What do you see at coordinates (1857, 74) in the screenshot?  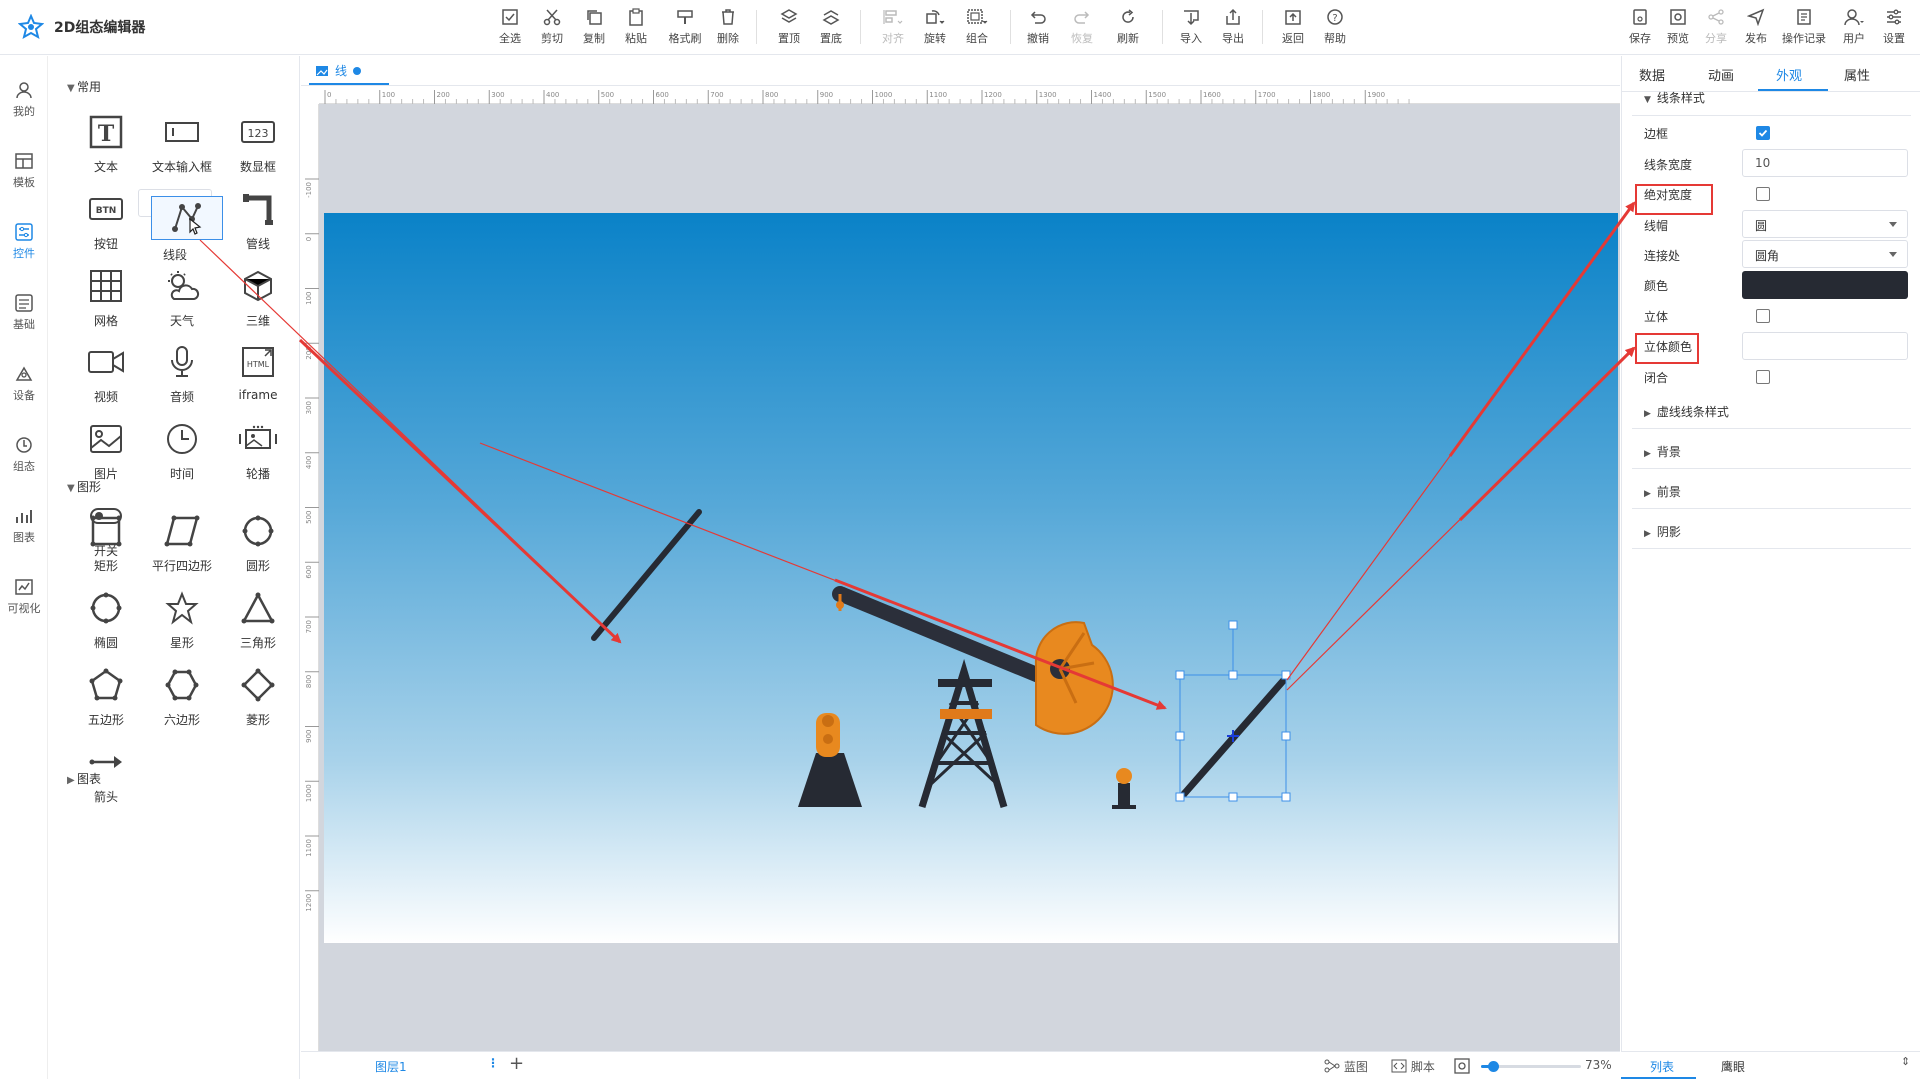 I see `tab-properties: 属性` at bounding box center [1857, 74].